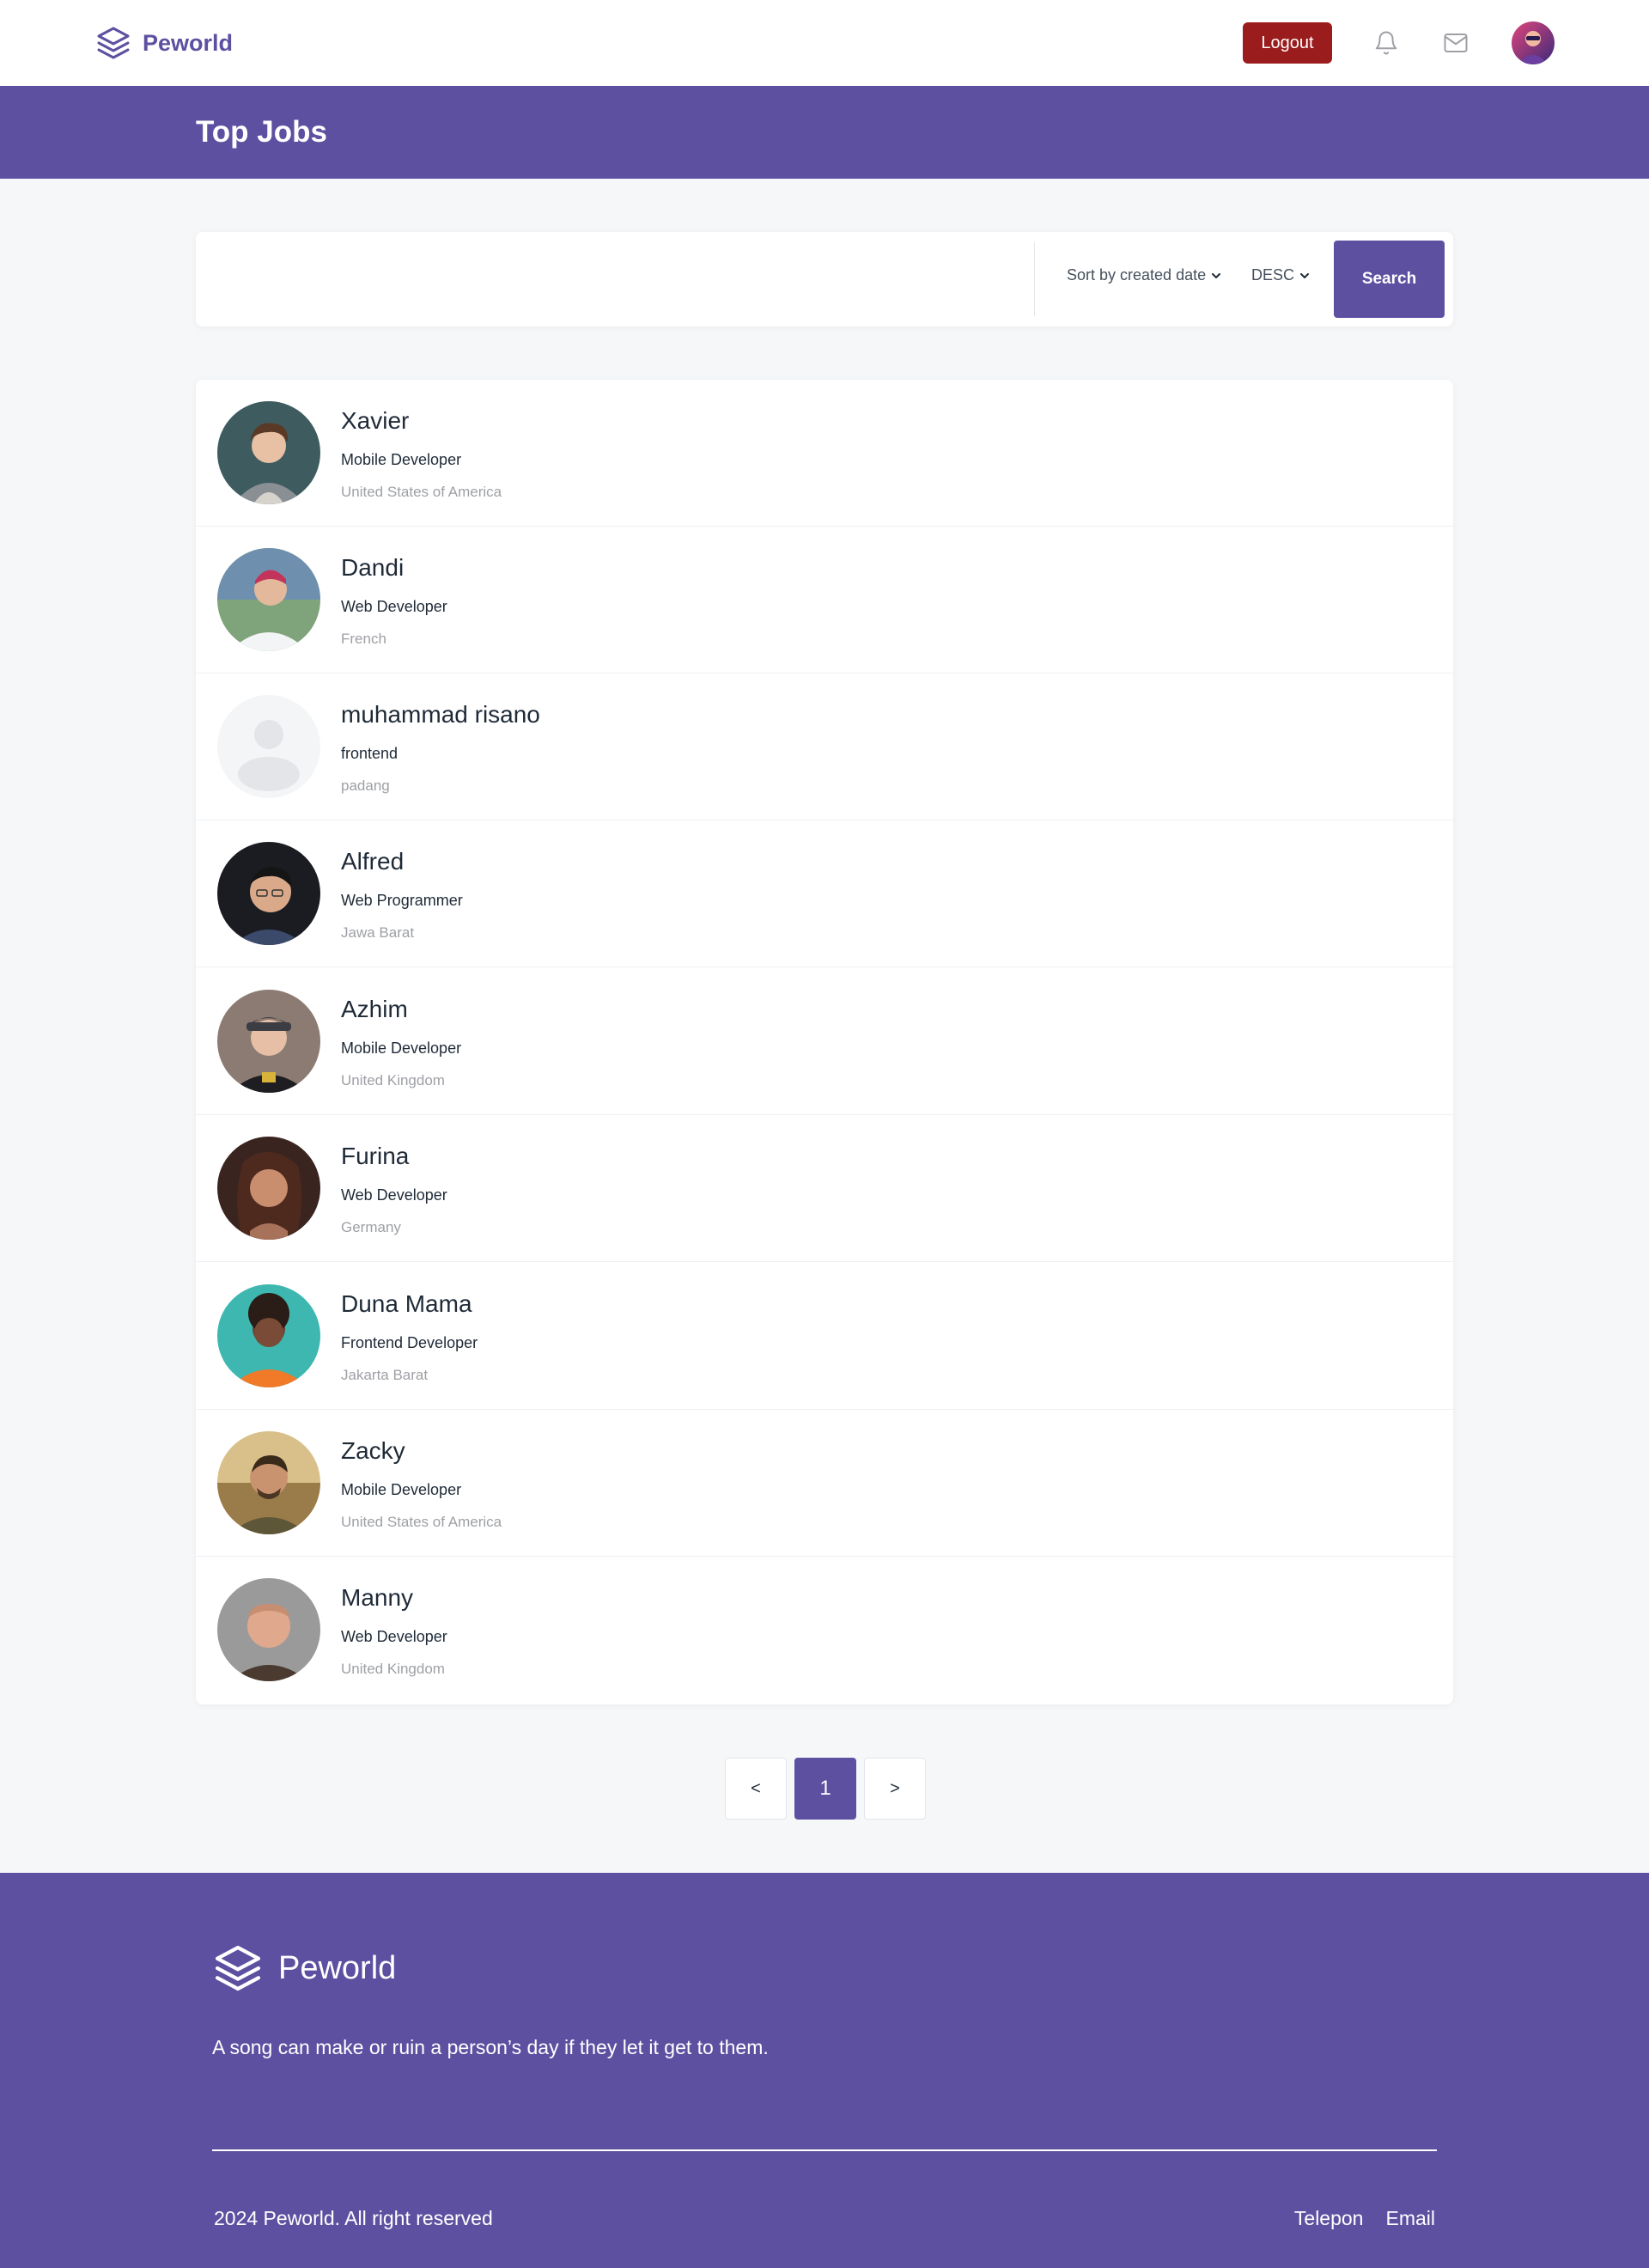 The image size is (1649, 2268). I want to click on talent-location: padang, so click(366, 785).